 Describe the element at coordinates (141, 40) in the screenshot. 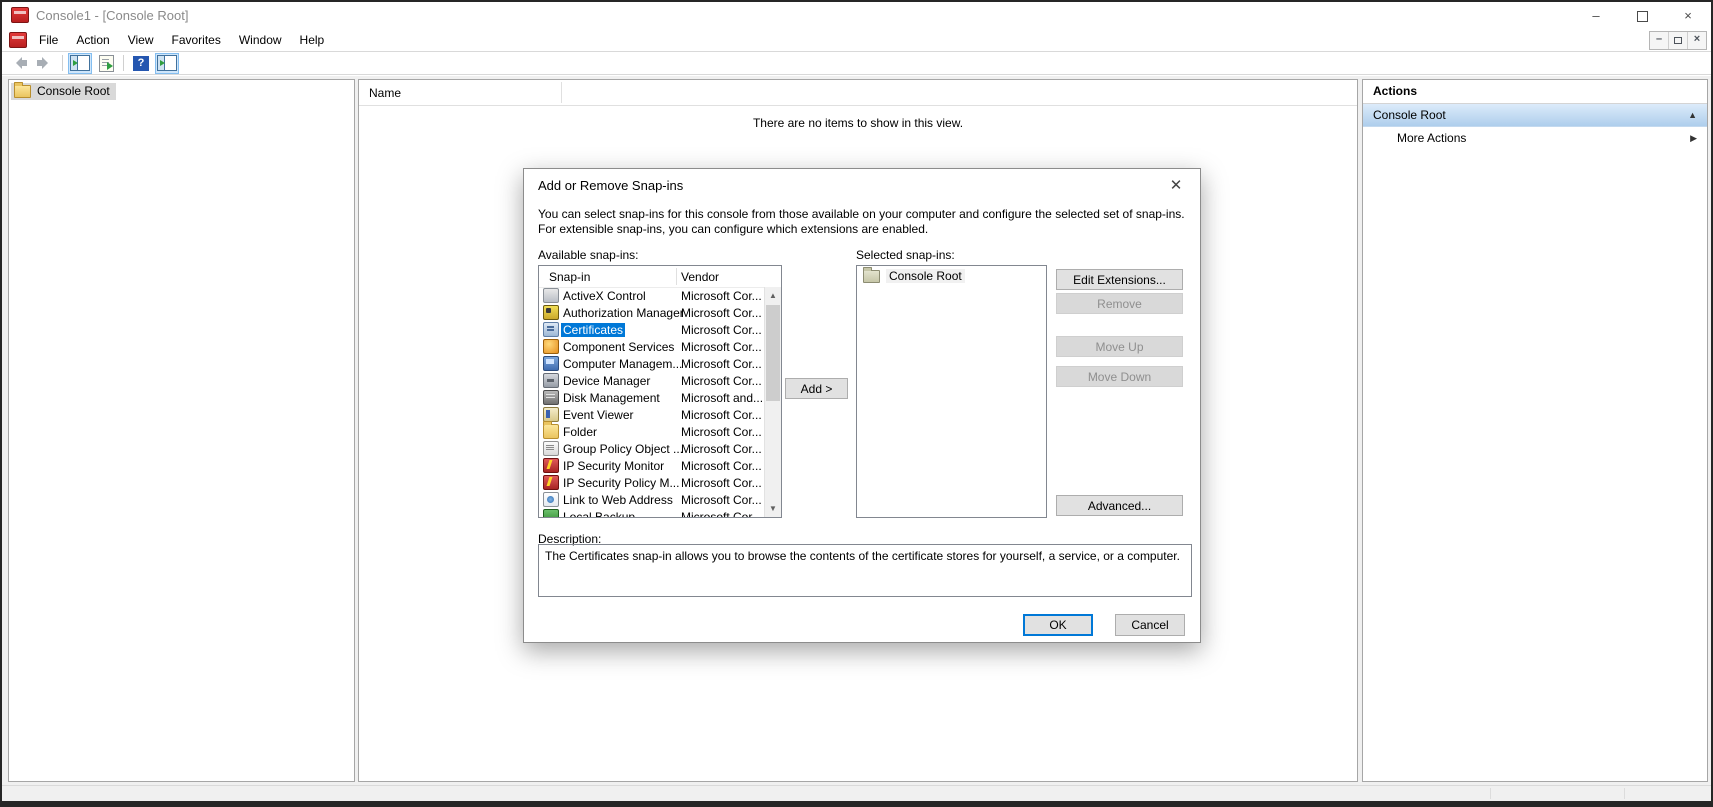

I see `menu-view: View` at that location.